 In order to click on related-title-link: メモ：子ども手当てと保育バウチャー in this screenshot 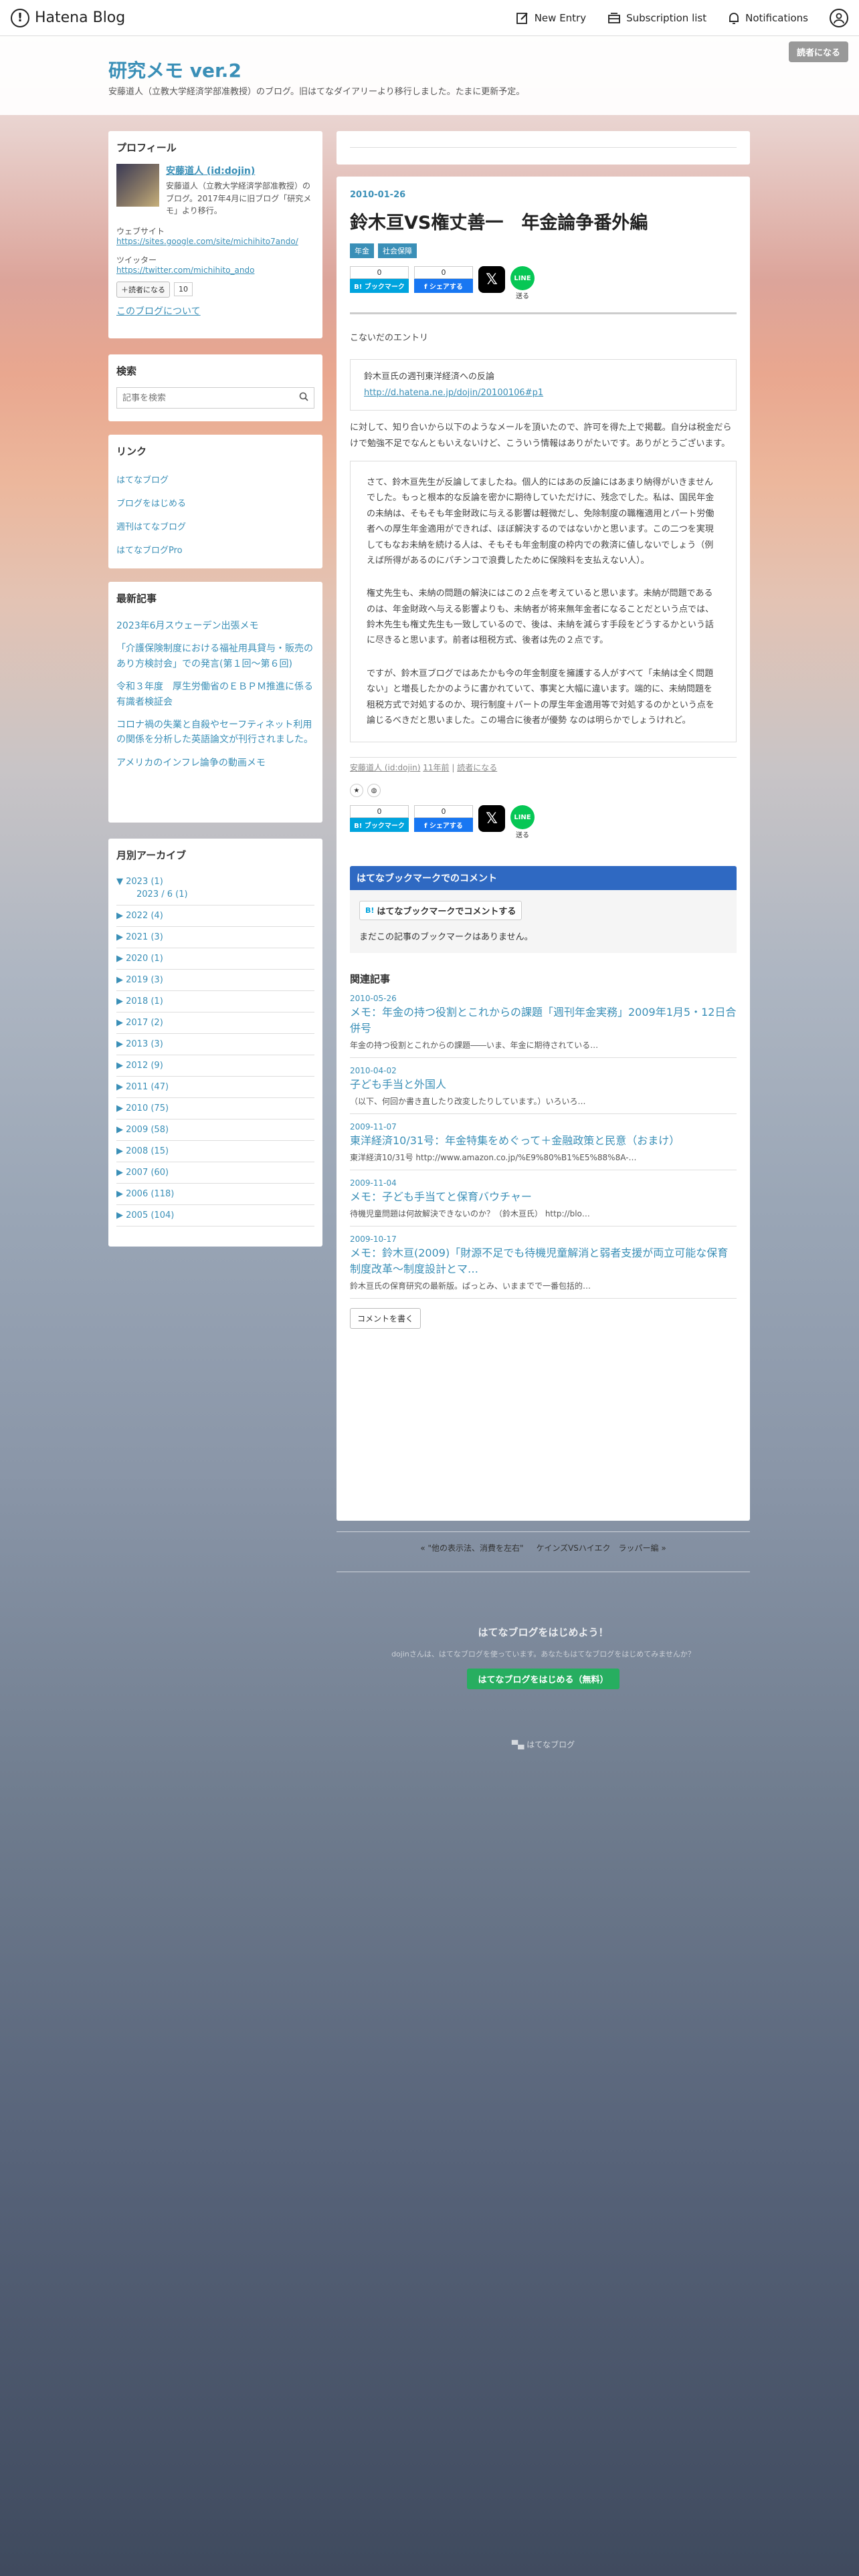, I will do `click(543, 1197)`.